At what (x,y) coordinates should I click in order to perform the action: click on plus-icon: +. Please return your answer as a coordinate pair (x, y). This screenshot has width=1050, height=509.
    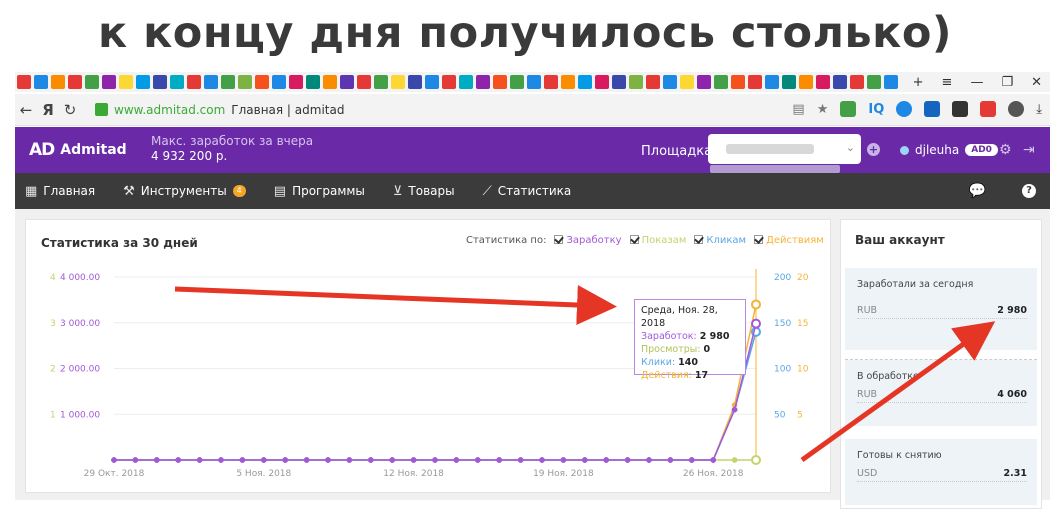
    Looking at the image, I should click on (918, 82).